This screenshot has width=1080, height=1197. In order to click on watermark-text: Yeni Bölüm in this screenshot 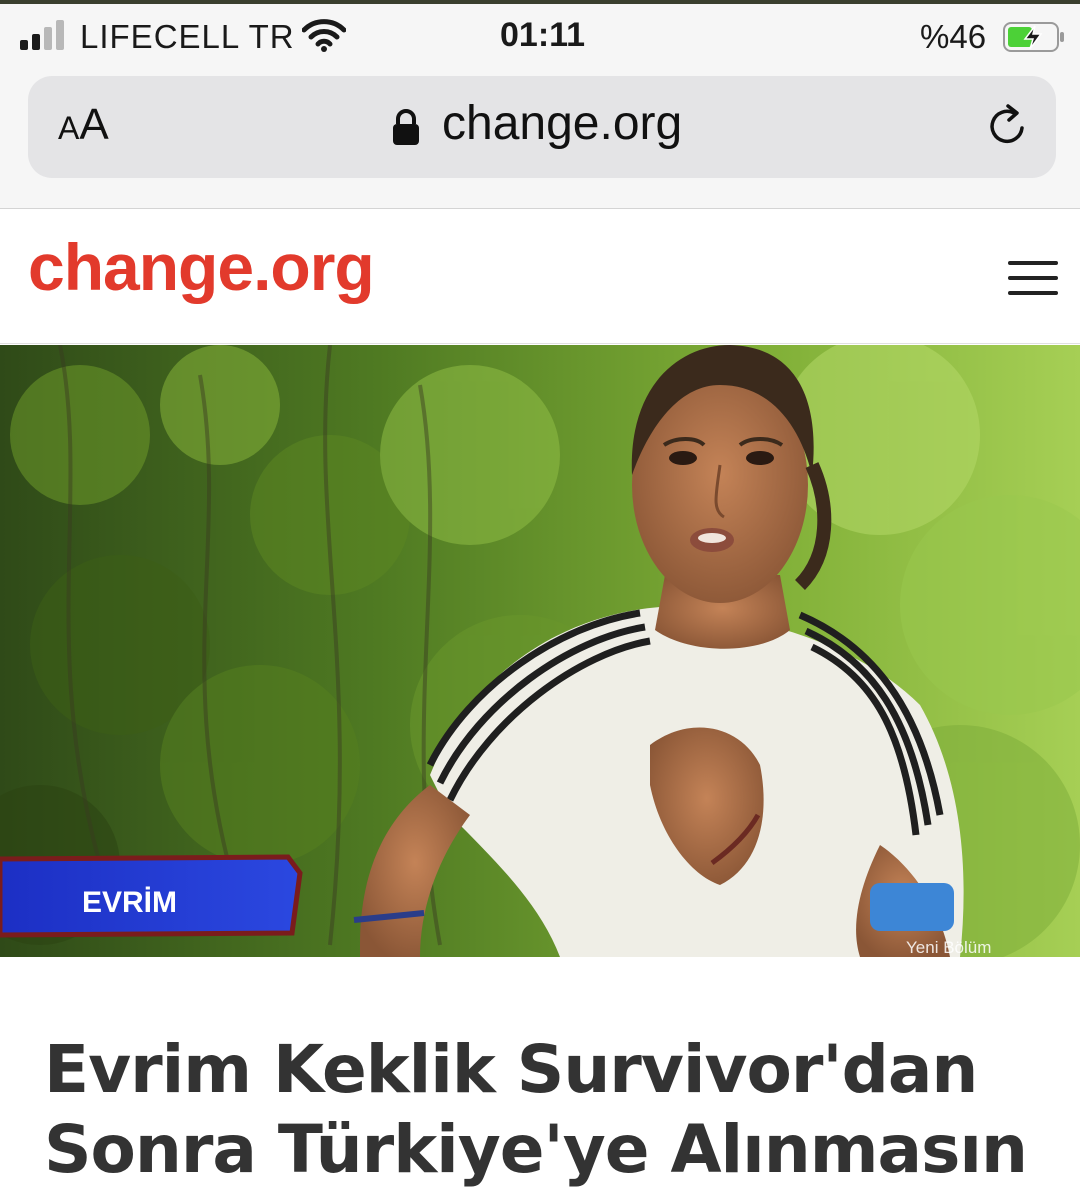, I will do `click(948, 947)`.